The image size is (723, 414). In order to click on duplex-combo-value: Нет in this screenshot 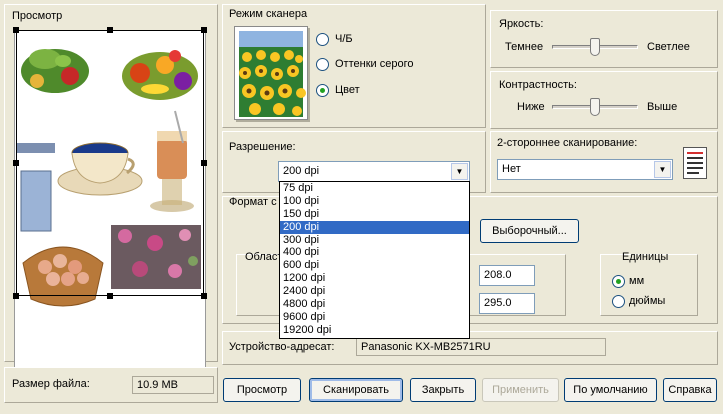, I will do `click(511, 169)`.